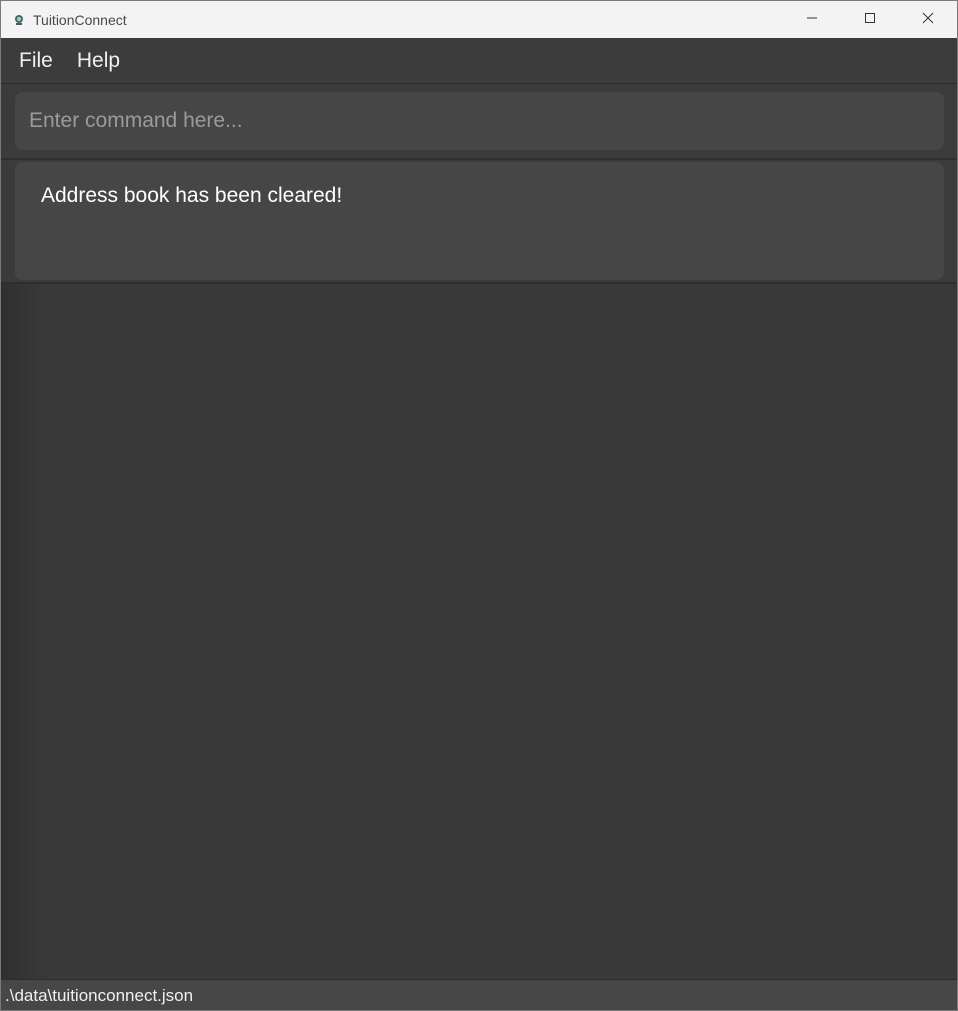  I want to click on menu-file: File, so click(36, 60).